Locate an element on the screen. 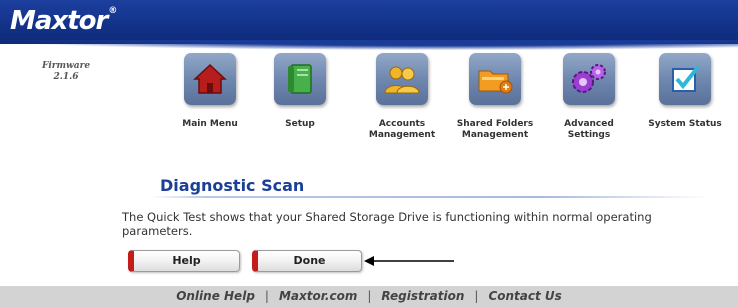 The height and width of the screenshot is (307, 738). footer-link-online-help: Online Help is located at coordinates (215, 296).